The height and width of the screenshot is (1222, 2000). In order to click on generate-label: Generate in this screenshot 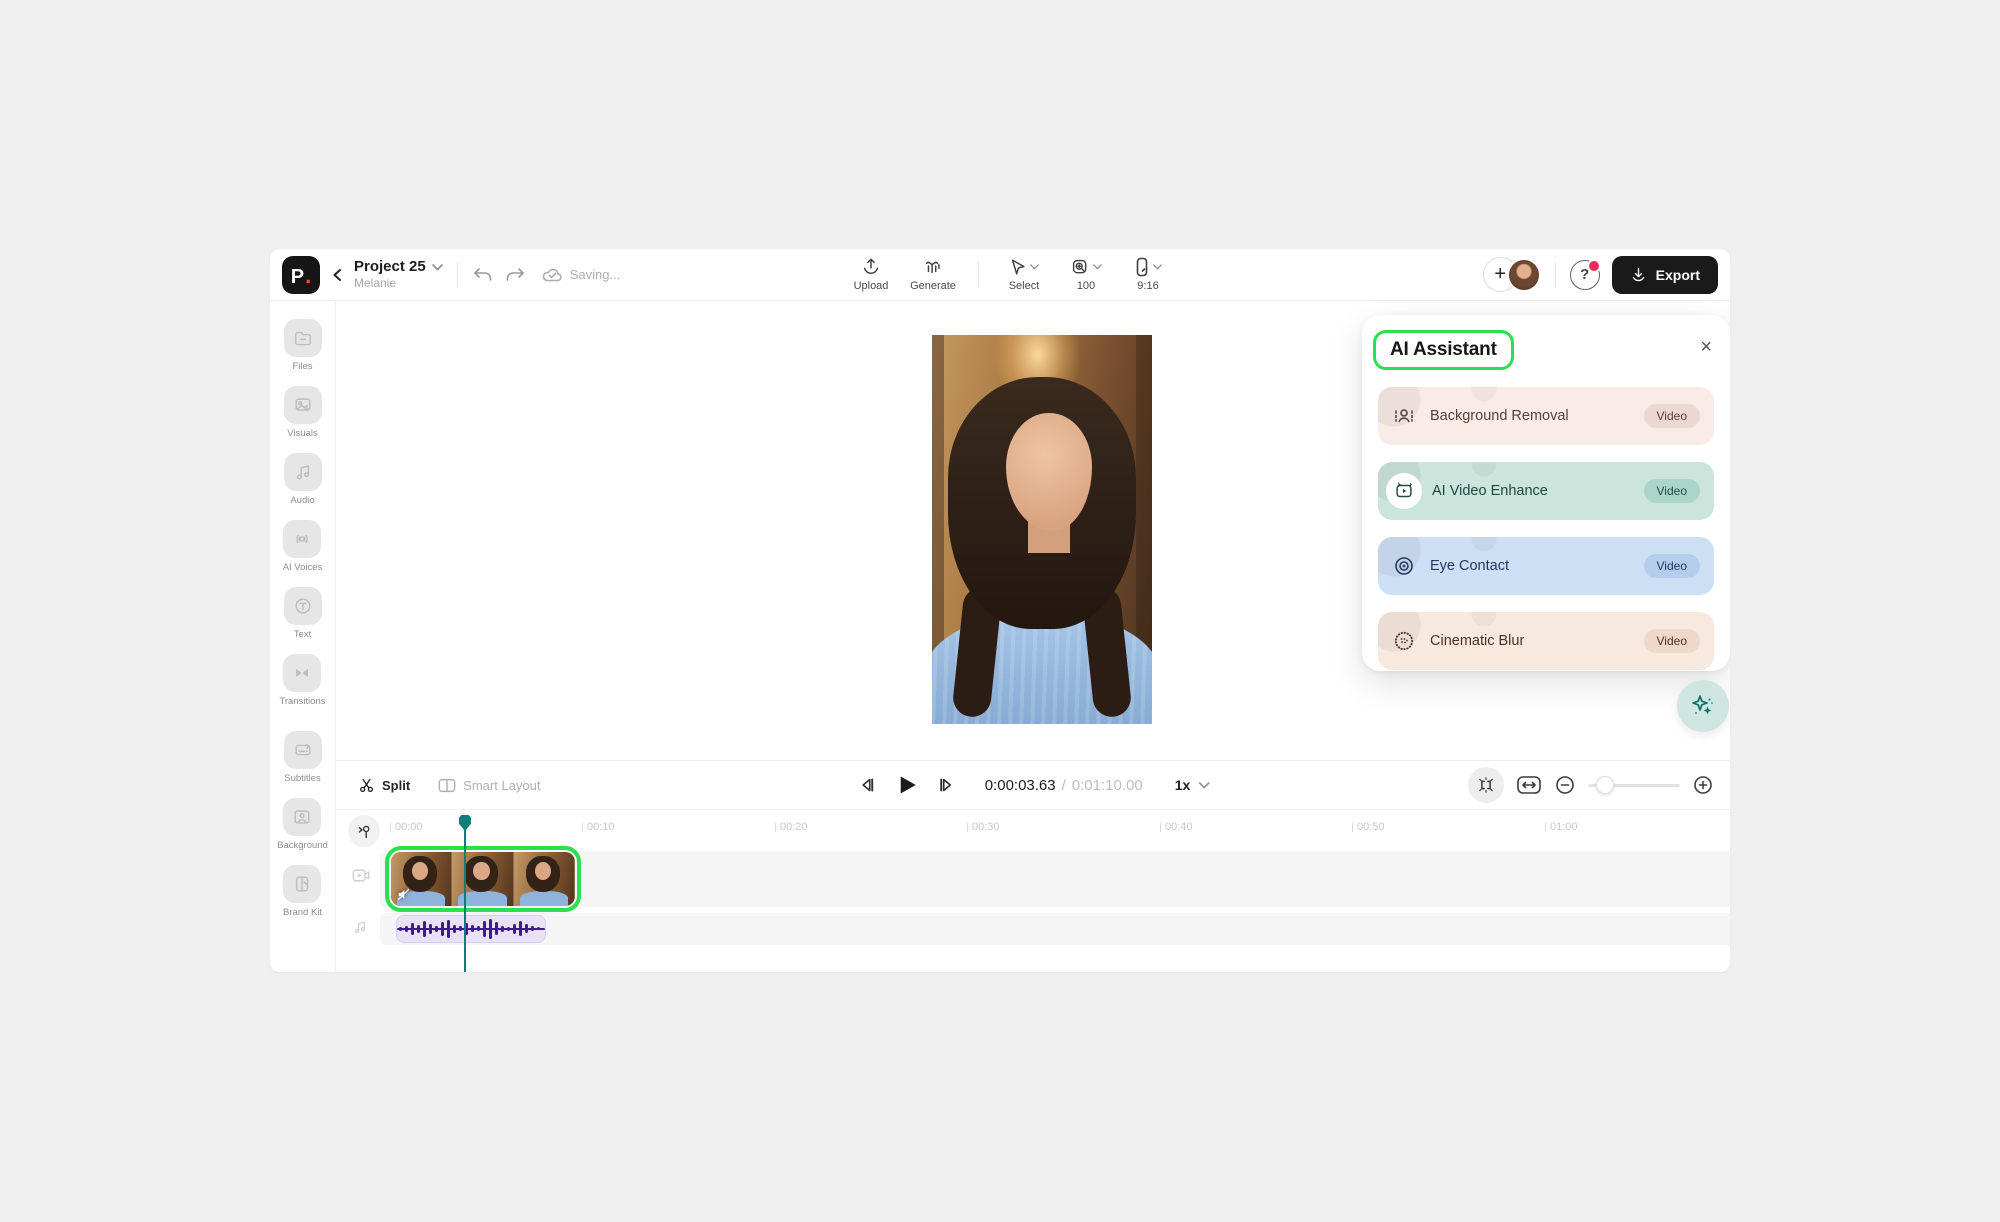, I will do `click(933, 286)`.